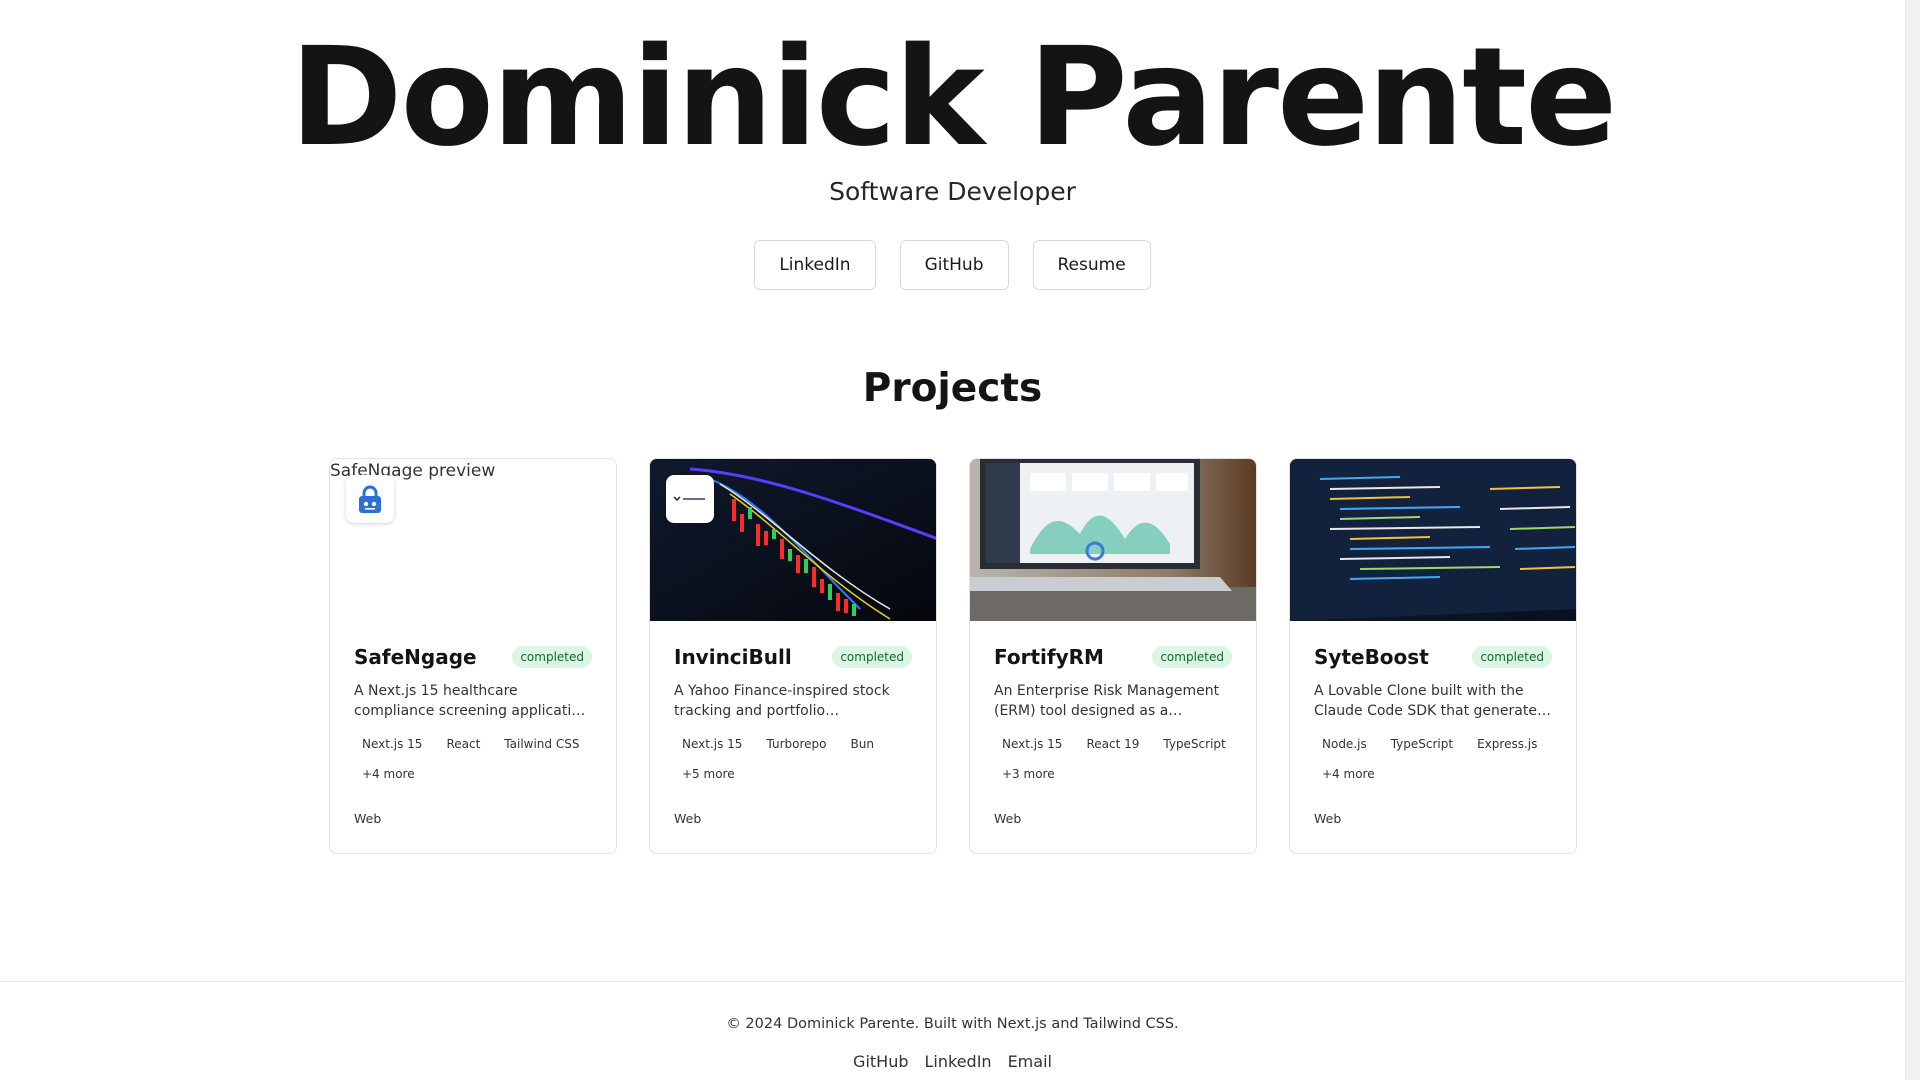  What do you see at coordinates (1113, 744) in the screenshot?
I see `tech-tag: React 19` at bounding box center [1113, 744].